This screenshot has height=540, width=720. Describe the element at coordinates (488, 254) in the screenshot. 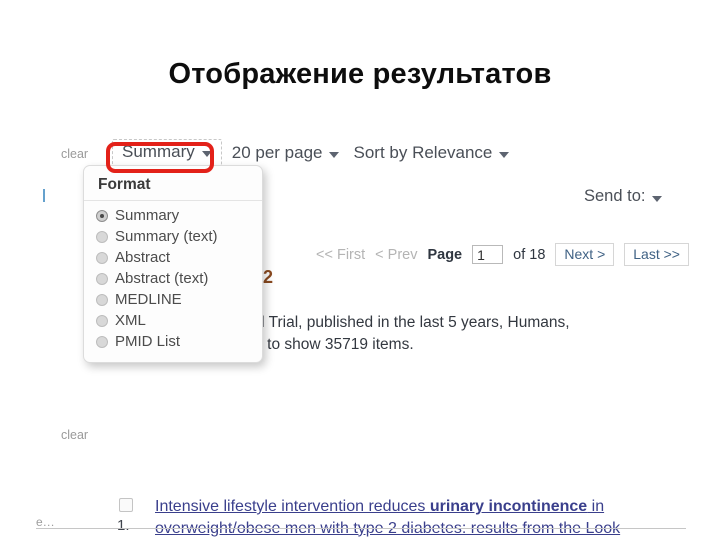

I see `page-number-input: 1` at that location.